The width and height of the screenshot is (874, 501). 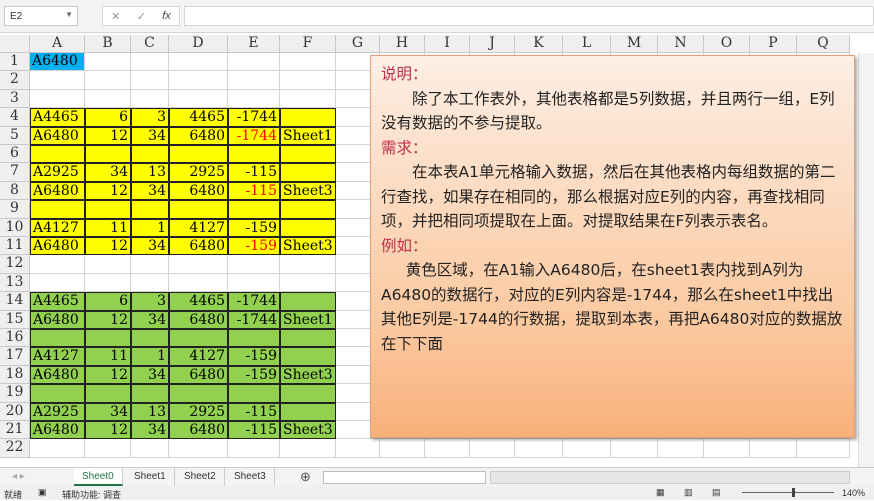 What do you see at coordinates (15, 430) in the screenshot?
I see `row-header-21: 21` at bounding box center [15, 430].